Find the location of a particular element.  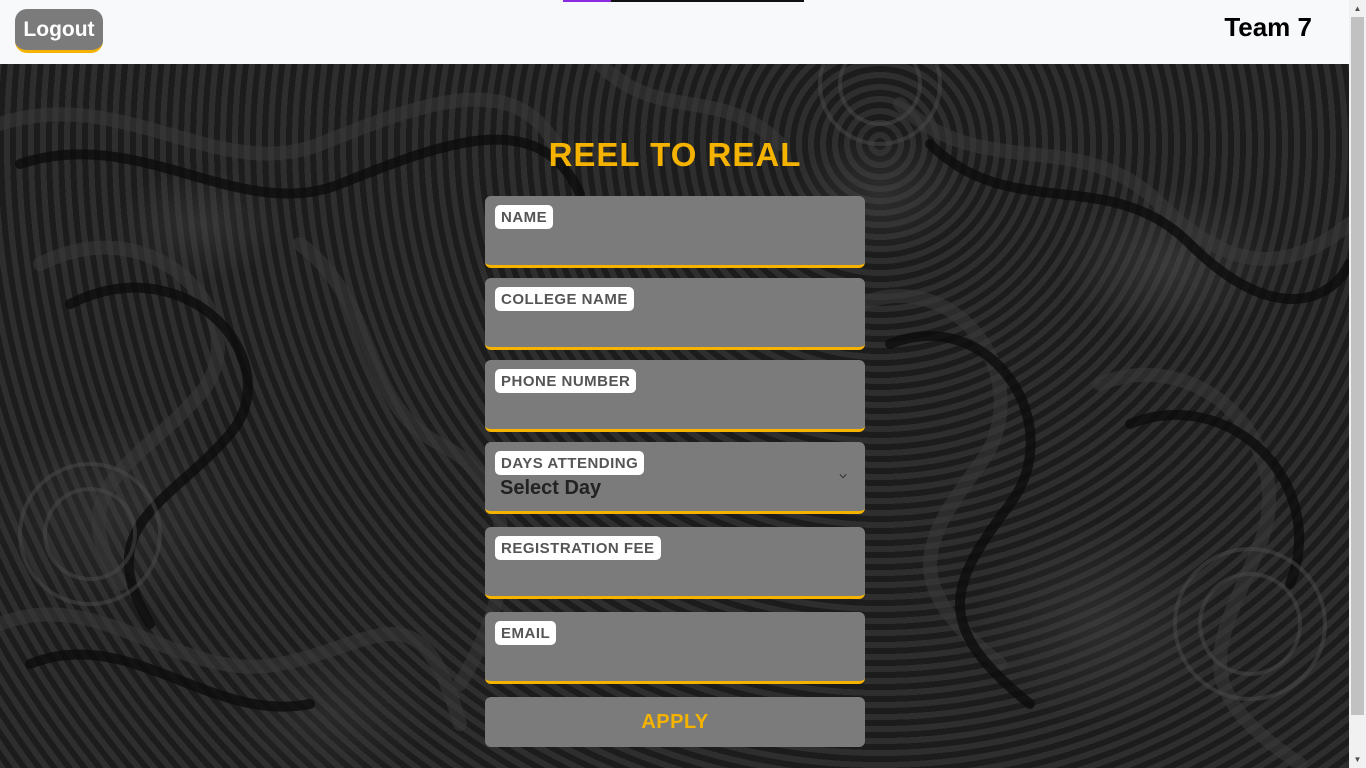

chevron-down-icon is located at coordinates (843, 476).